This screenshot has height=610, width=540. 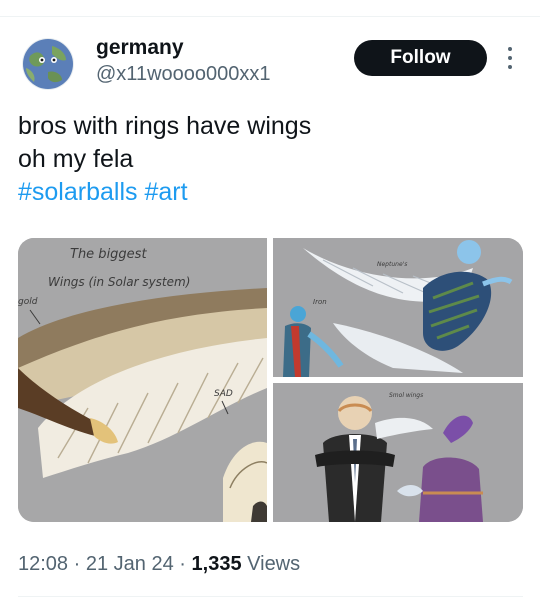 I want to click on more-options-icon, so click(x=510, y=58).